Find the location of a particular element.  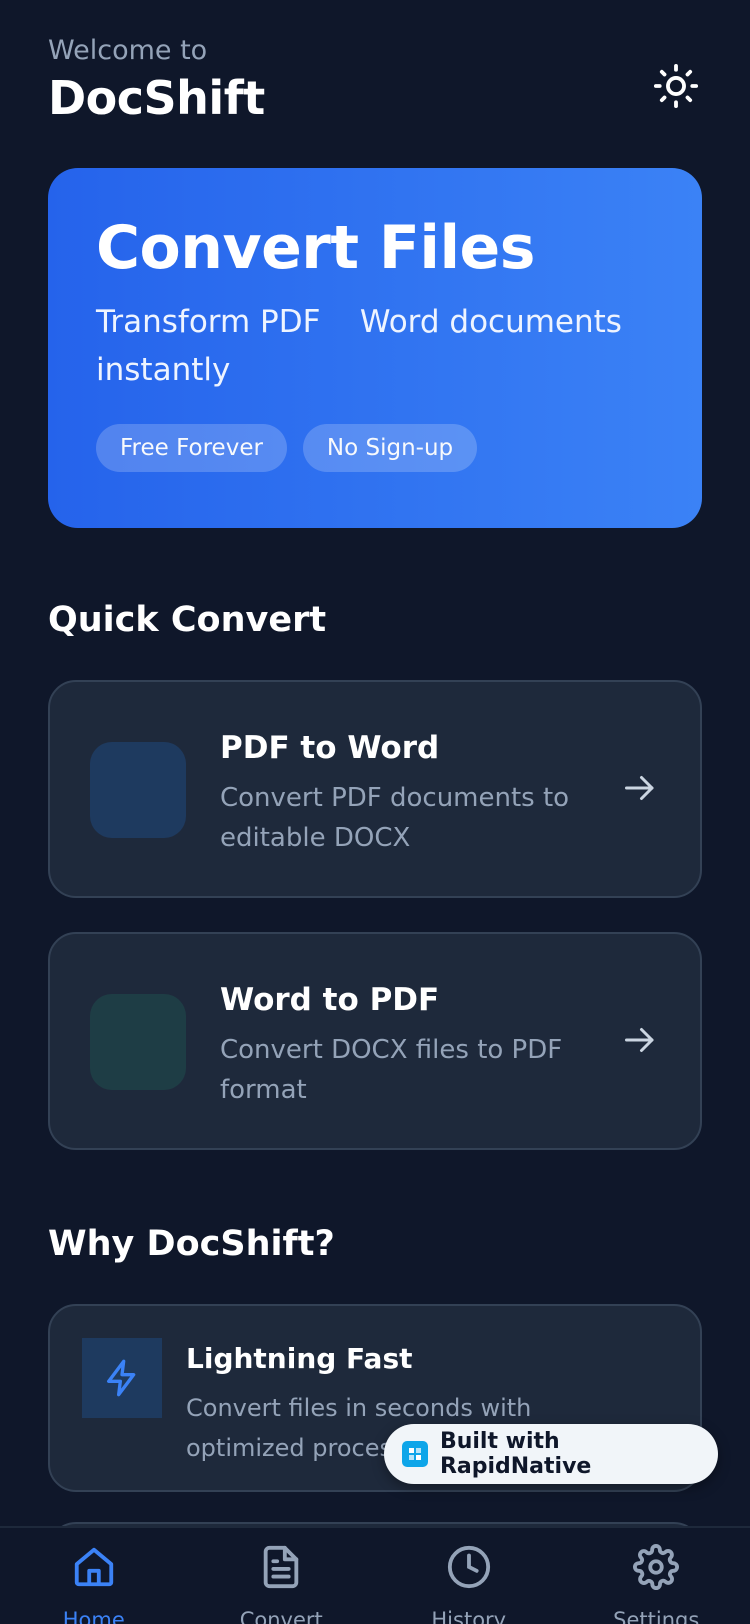

sun-icon is located at coordinates (676, 86).